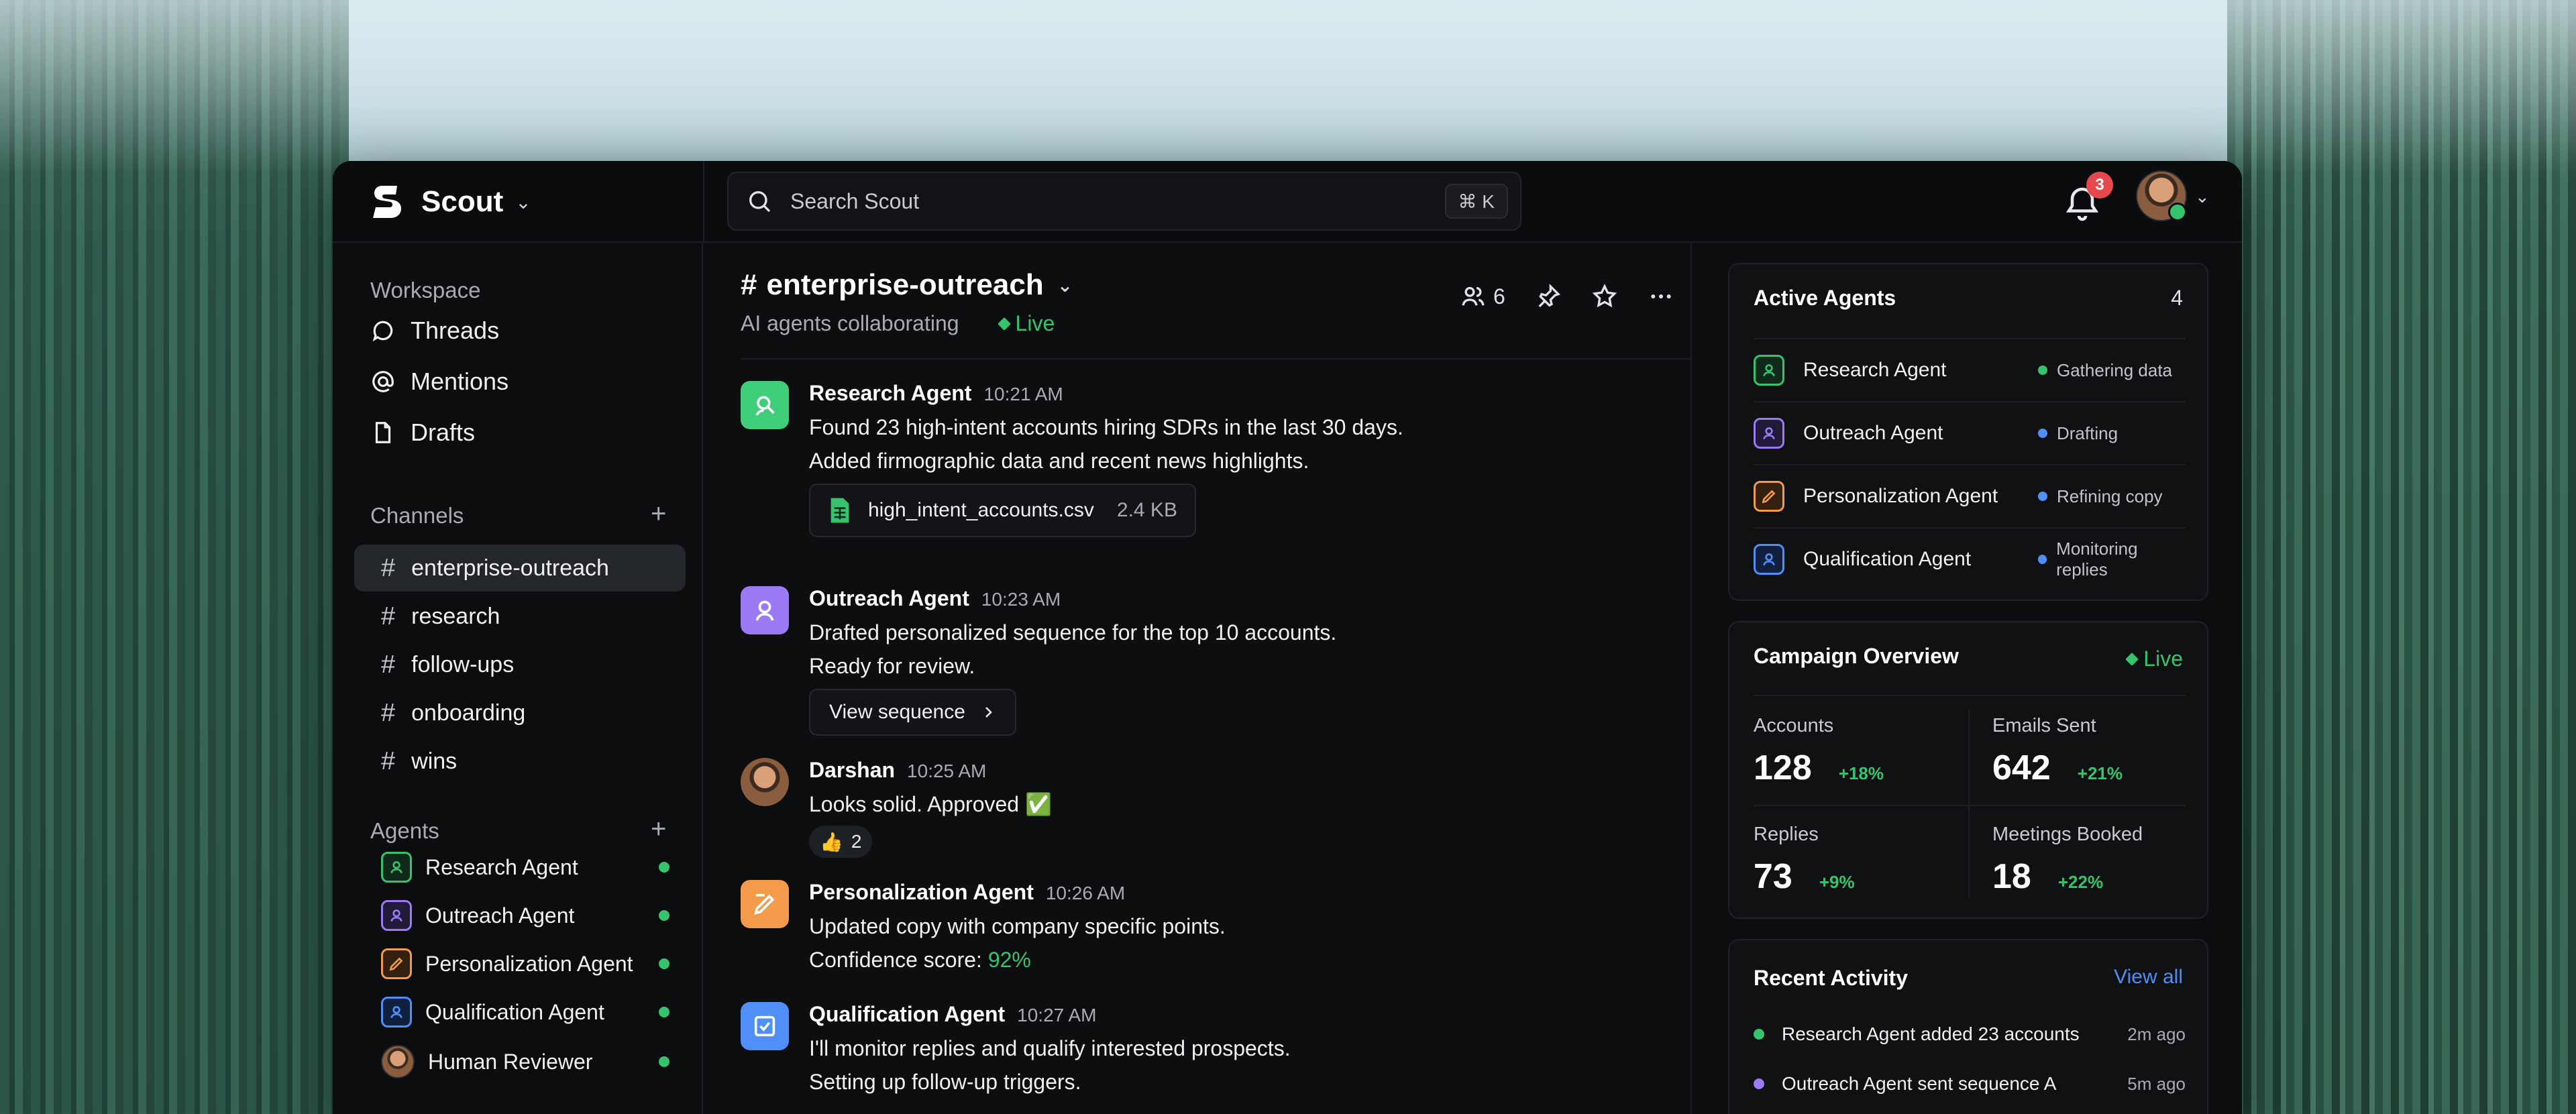 The height and width of the screenshot is (1114, 2576). Describe the element at coordinates (765, 1026) in the screenshot. I see `qualification-agent-avatar` at that location.